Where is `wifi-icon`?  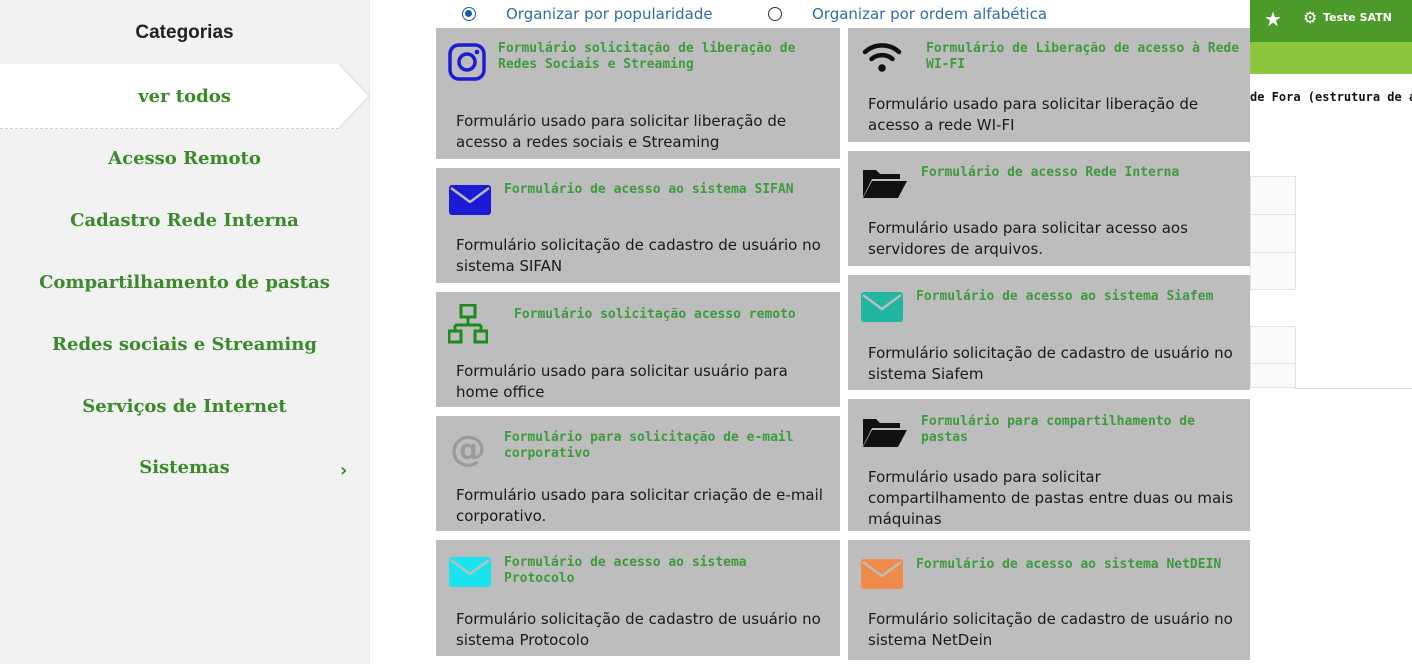
wifi-icon is located at coordinates (882, 57).